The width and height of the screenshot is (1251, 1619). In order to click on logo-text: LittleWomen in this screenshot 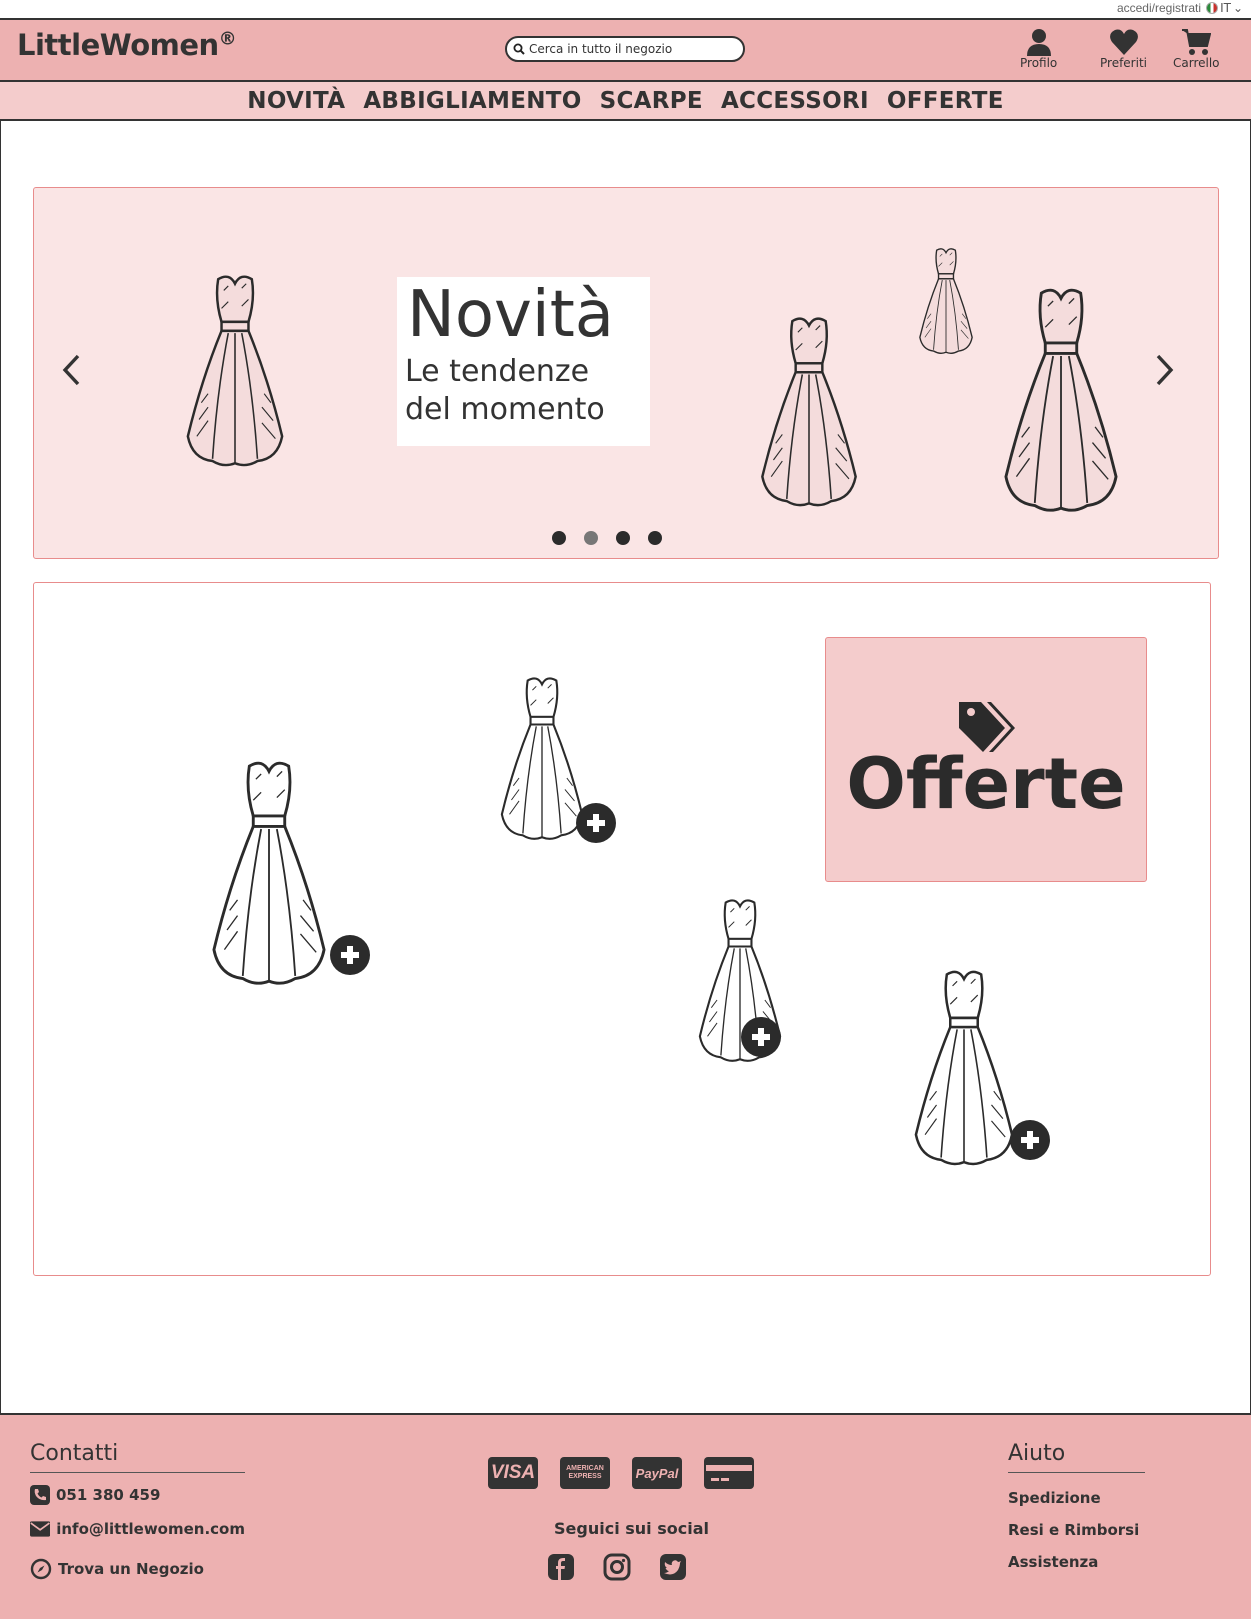, I will do `click(118, 45)`.